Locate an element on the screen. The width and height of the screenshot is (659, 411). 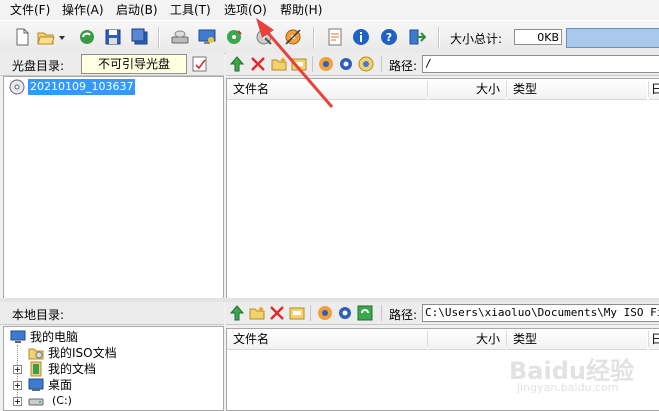
boot-status-box: 不可引导光盘 is located at coordinates (134, 64).